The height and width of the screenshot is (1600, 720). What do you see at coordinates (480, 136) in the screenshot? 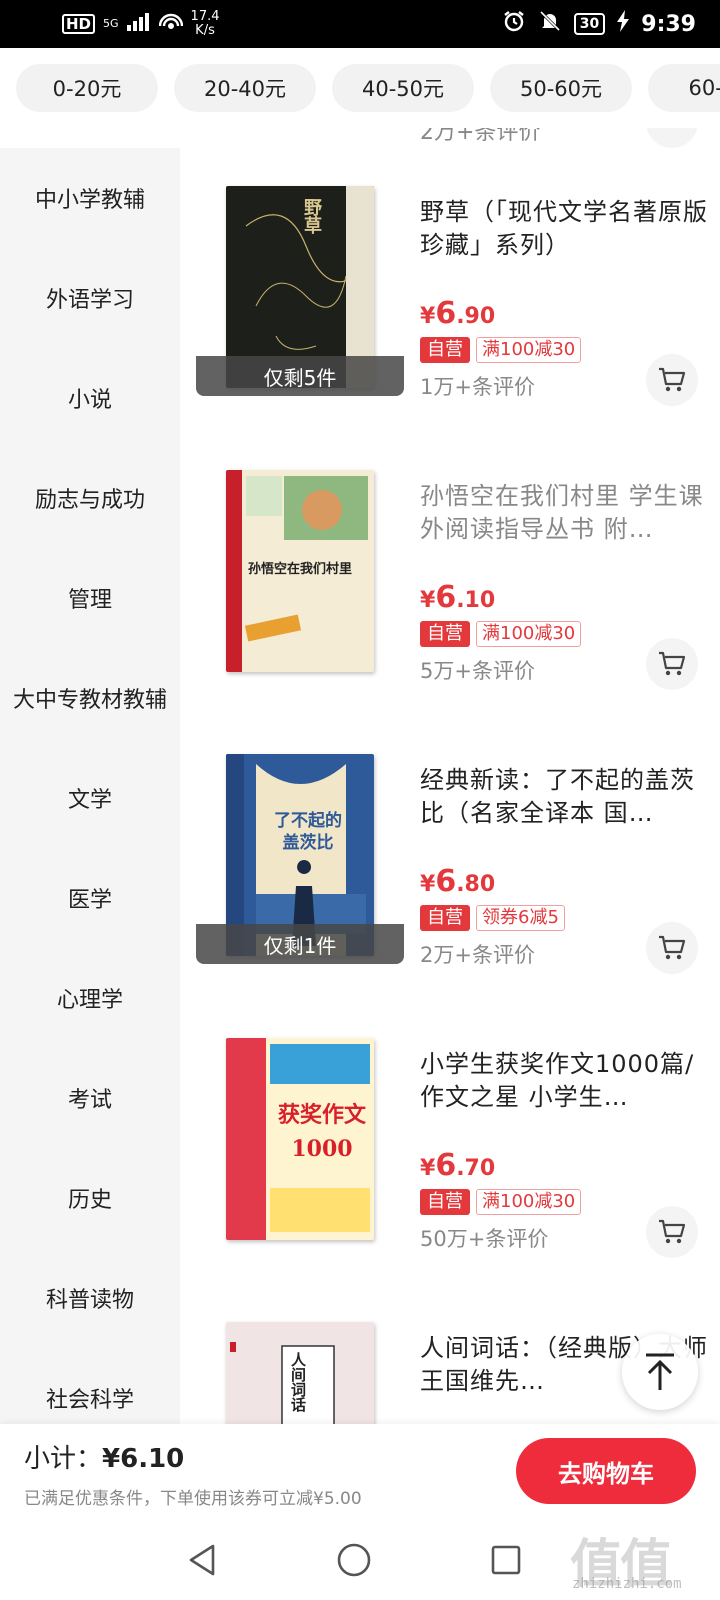
I see `previous-item-reviews: 2万+条评价` at bounding box center [480, 136].